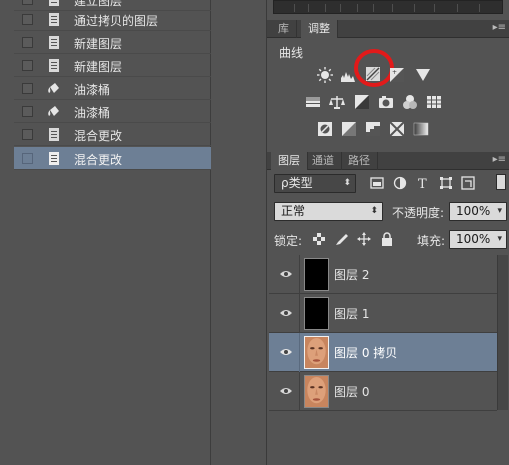 Image resolution: width=509 pixels, height=465 pixels. I want to click on tab-channels: 通道, so click(323, 161).